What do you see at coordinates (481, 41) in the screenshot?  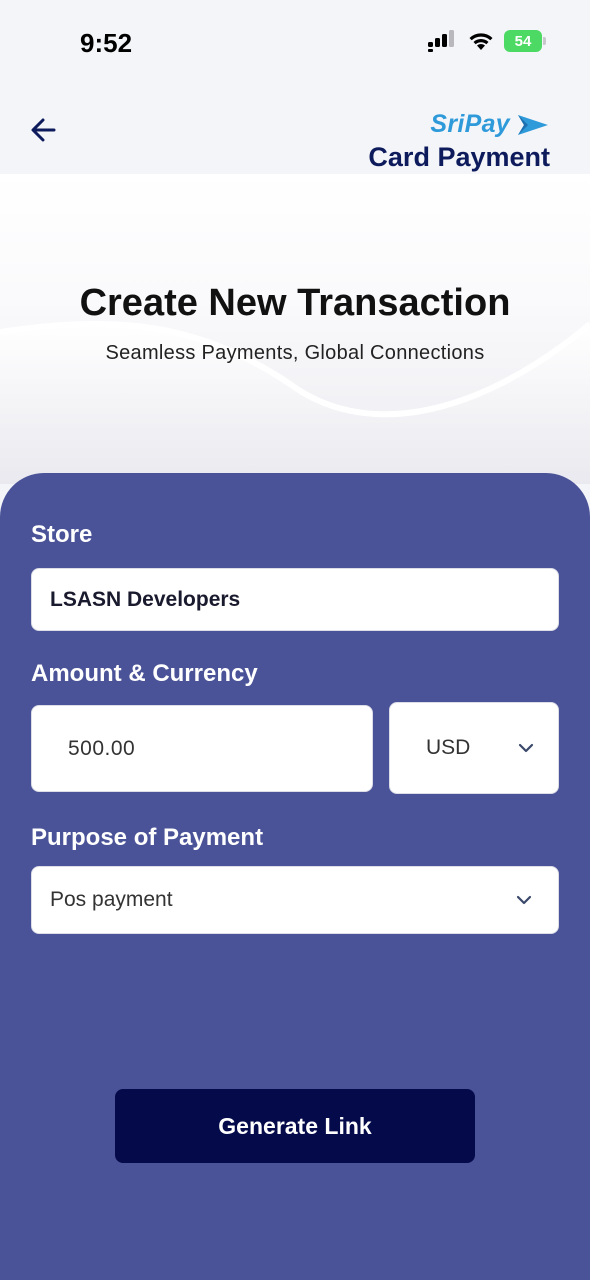 I see `wifi-icon` at bounding box center [481, 41].